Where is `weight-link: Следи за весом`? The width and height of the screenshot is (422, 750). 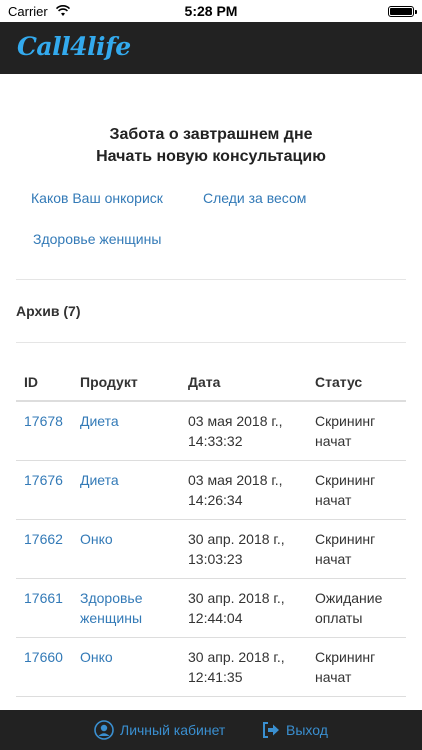 weight-link: Следи за весом is located at coordinates (254, 198).